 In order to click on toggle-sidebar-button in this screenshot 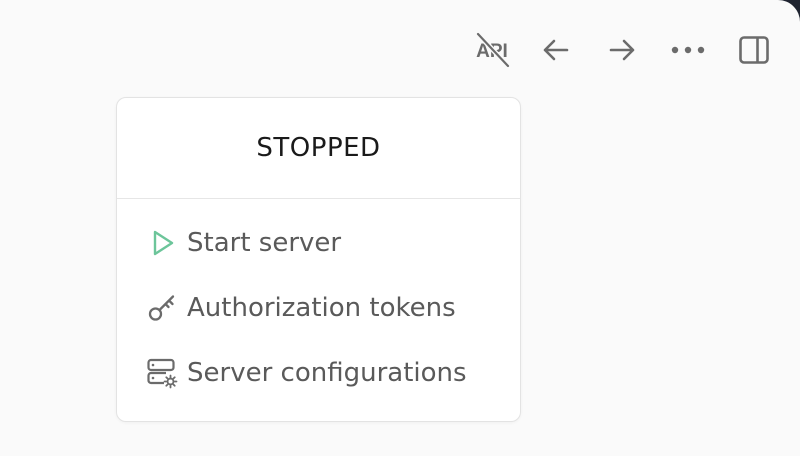, I will do `click(754, 50)`.